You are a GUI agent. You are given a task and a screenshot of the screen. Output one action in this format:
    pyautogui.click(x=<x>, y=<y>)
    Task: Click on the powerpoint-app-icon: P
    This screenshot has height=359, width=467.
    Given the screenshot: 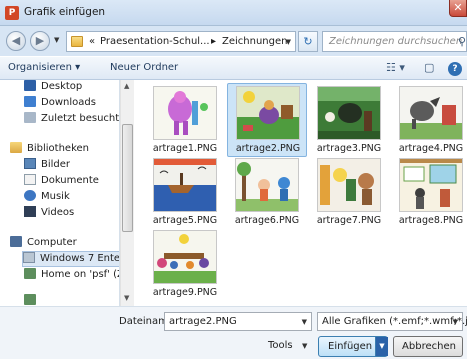 What is the action you would take?
    pyautogui.click(x=12, y=13)
    